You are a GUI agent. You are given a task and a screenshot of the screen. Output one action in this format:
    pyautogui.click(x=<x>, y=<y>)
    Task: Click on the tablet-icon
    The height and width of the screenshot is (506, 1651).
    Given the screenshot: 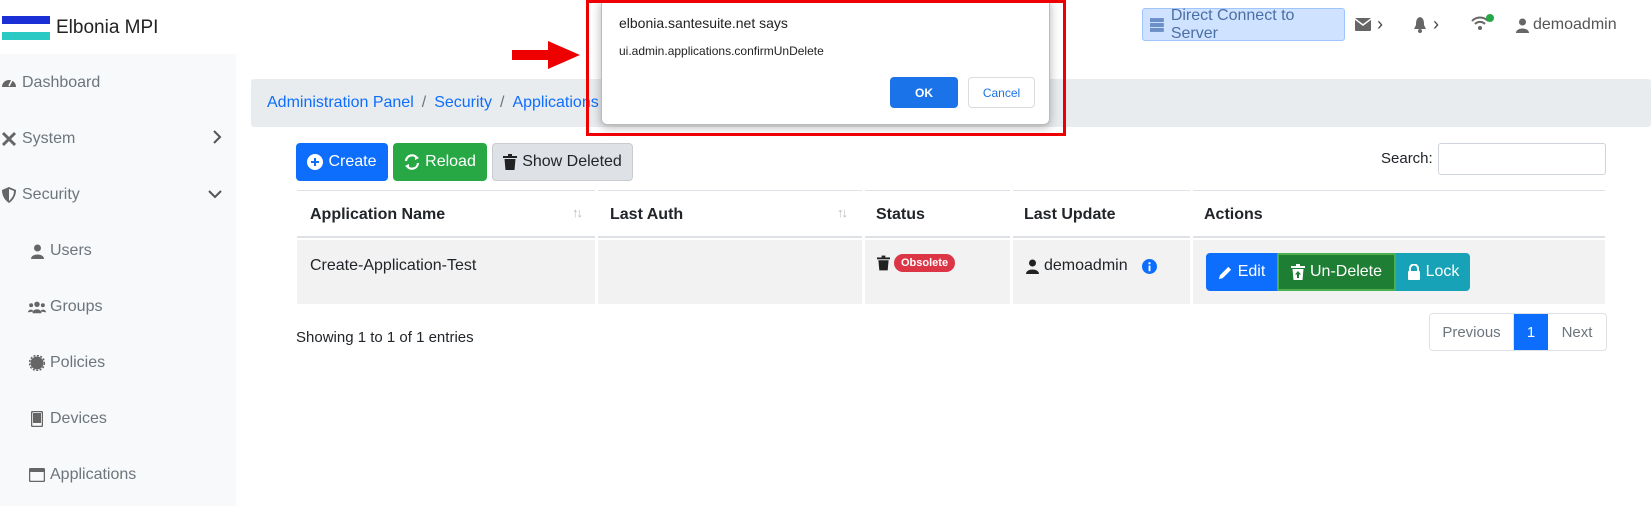 What is the action you would take?
    pyautogui.click(x=37, y=419)
    